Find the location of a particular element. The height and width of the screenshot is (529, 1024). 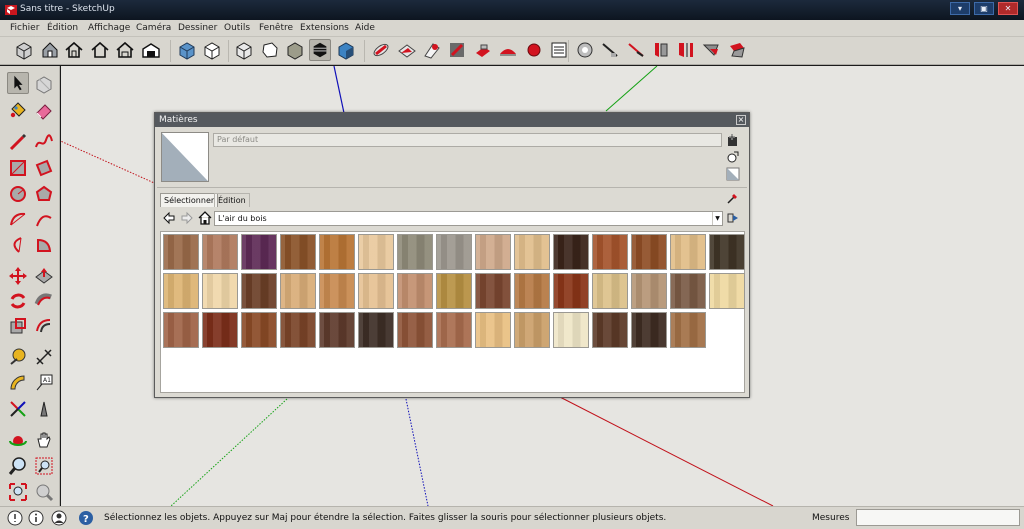

polygon-icon is located at coordinates (44, 194).